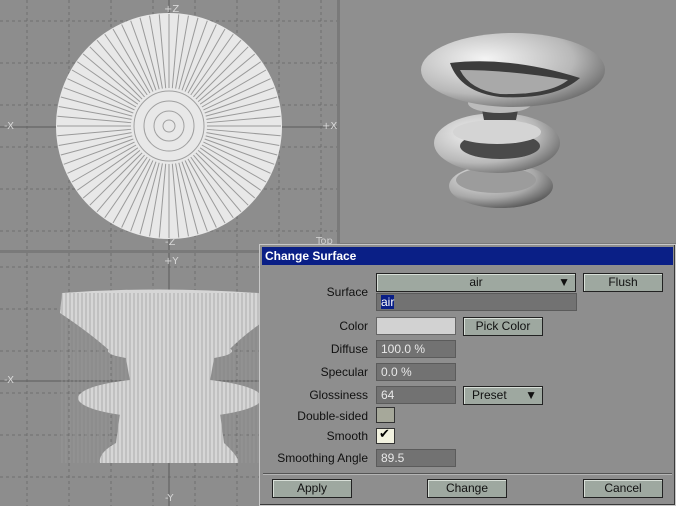 This screenshot has width=676, height=506. I want to click on axis-minus-x-label-front: -X, so click(9, 380).